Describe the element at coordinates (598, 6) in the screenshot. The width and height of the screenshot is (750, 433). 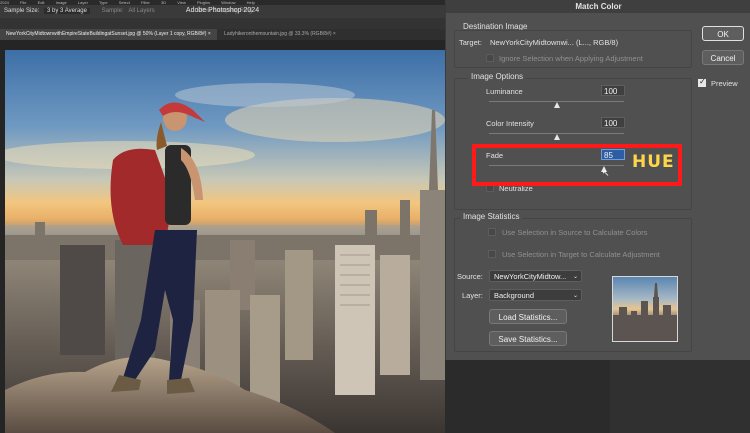
I see `dialog-title: Match Color` at that location.